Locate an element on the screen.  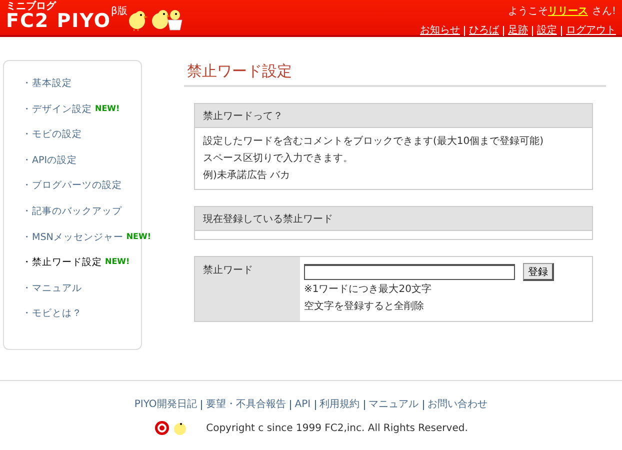
sidebar-item: ・基本設定 is located at coordinates (47, 90).